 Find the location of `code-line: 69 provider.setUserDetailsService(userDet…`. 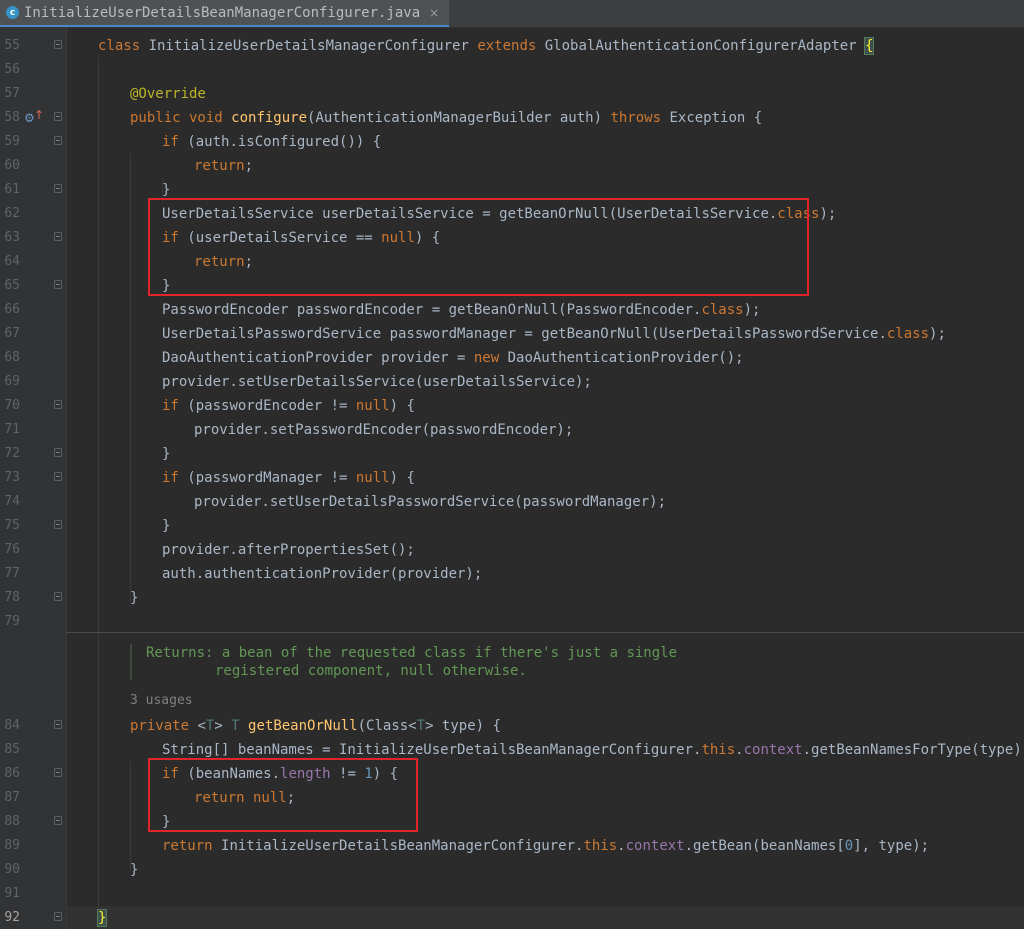

code-line: 69 provider.setUserDetailsService(userDet… is located at coordinates (512, 382).